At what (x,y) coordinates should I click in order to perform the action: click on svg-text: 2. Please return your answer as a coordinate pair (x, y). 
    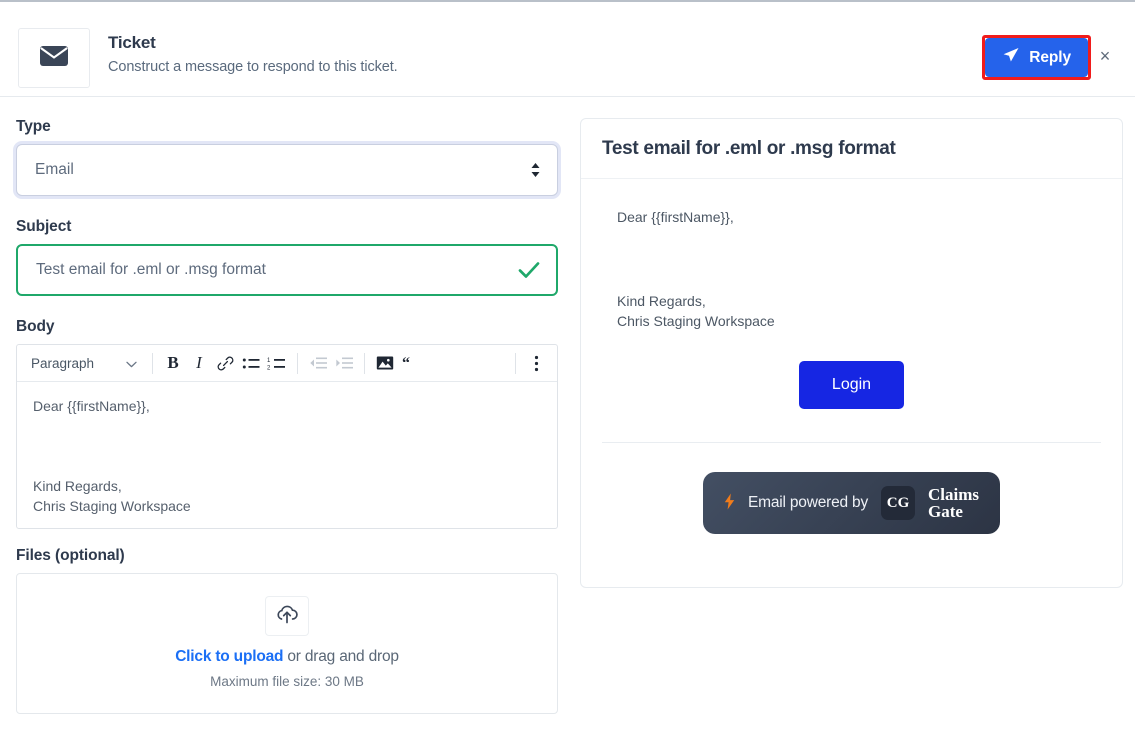
    Looking at the image, I should click on (269, 368).